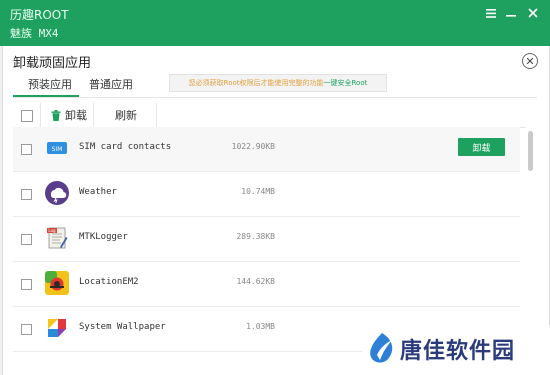 Image resolution: width=550 pixels, height=375 pixels. I want to click on scroll-thumb, so click(530, 151).